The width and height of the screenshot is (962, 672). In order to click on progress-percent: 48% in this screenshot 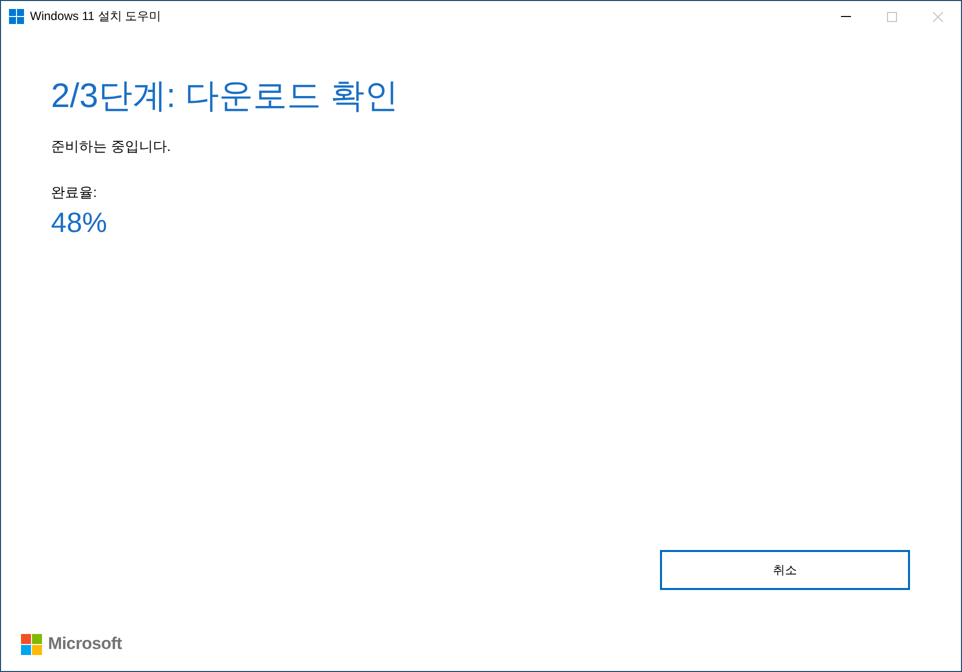, I will do `click(79, 223)`.